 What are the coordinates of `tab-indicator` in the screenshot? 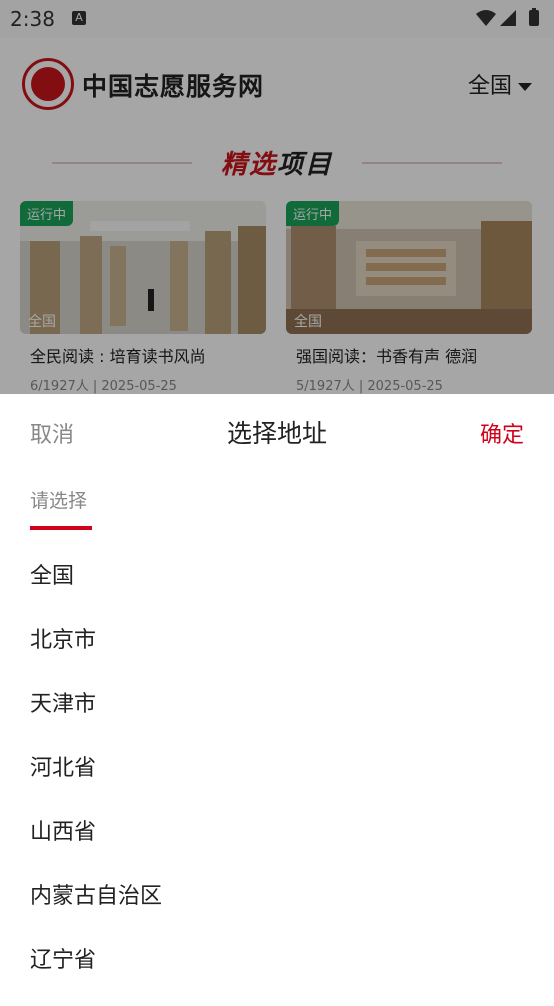 It's located at (61, 528).